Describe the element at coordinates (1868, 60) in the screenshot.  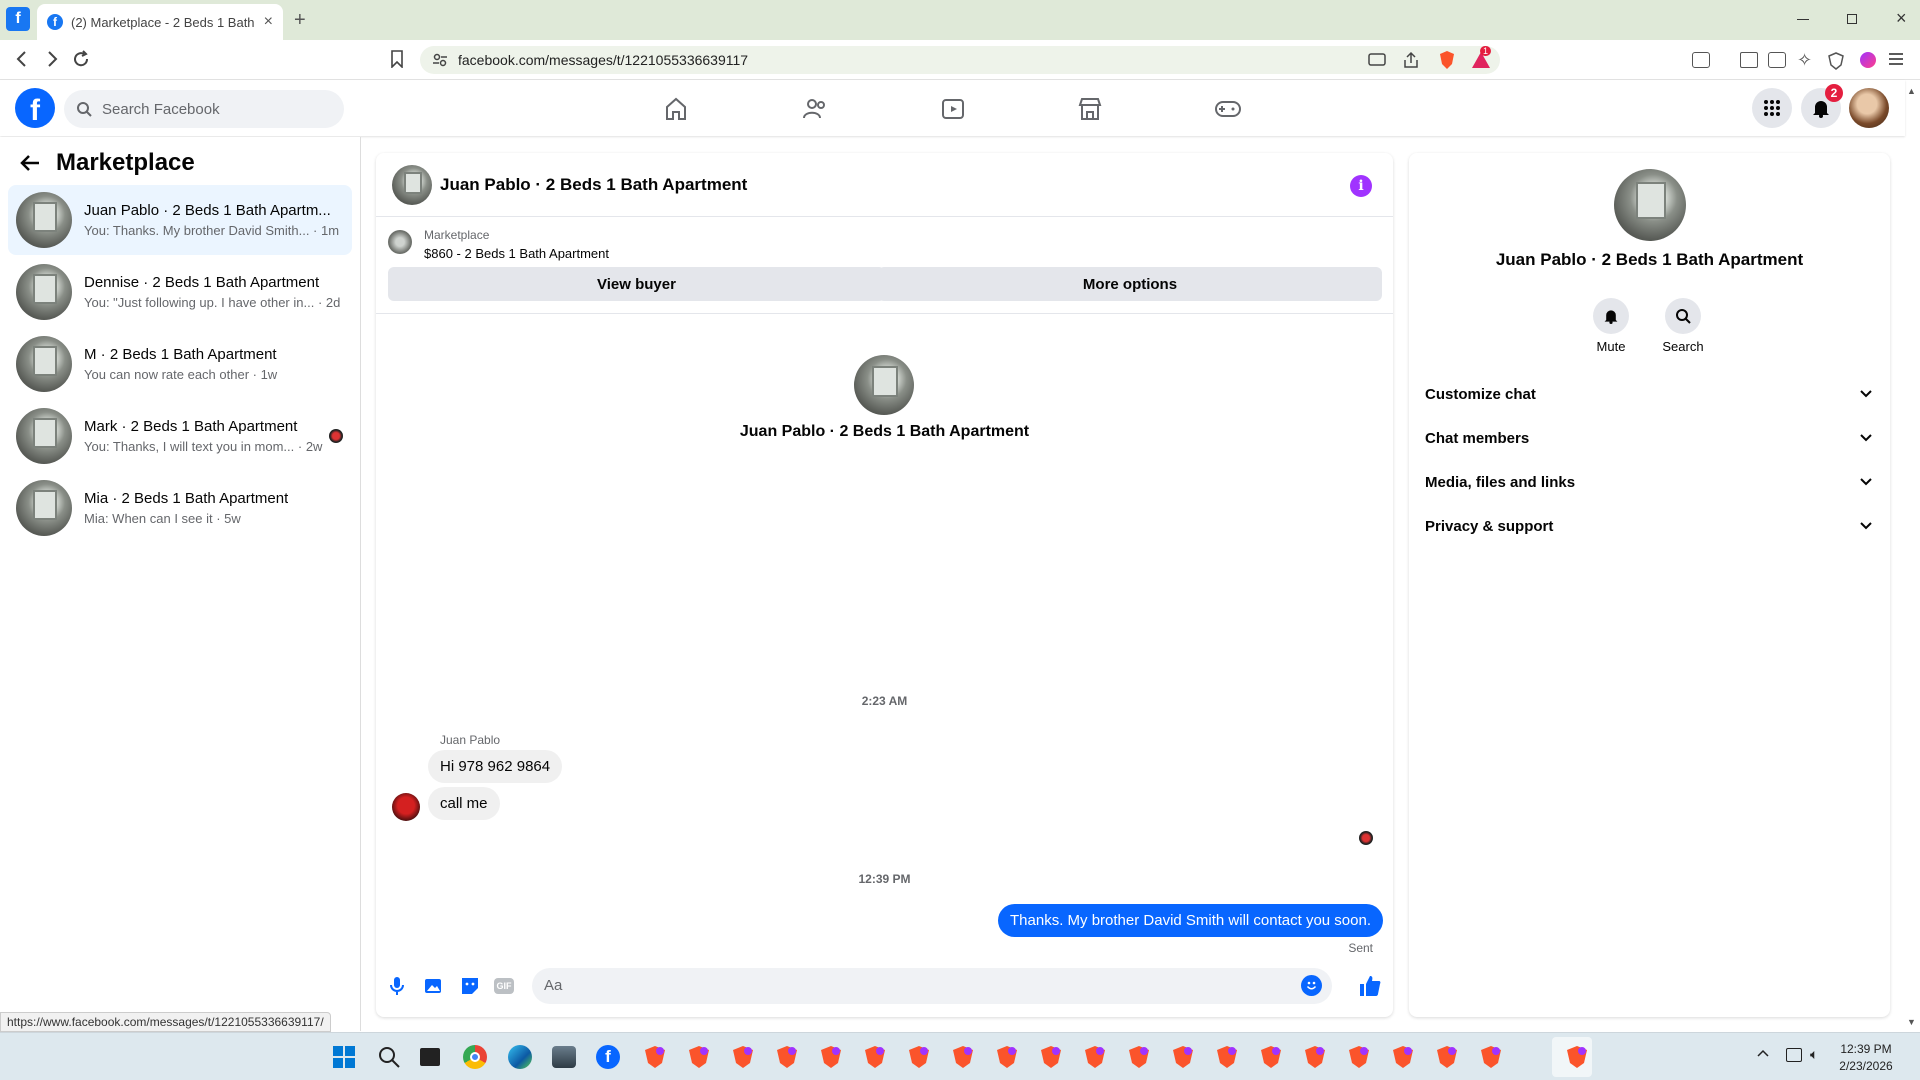
I see `profile-extension-icon` at that location.